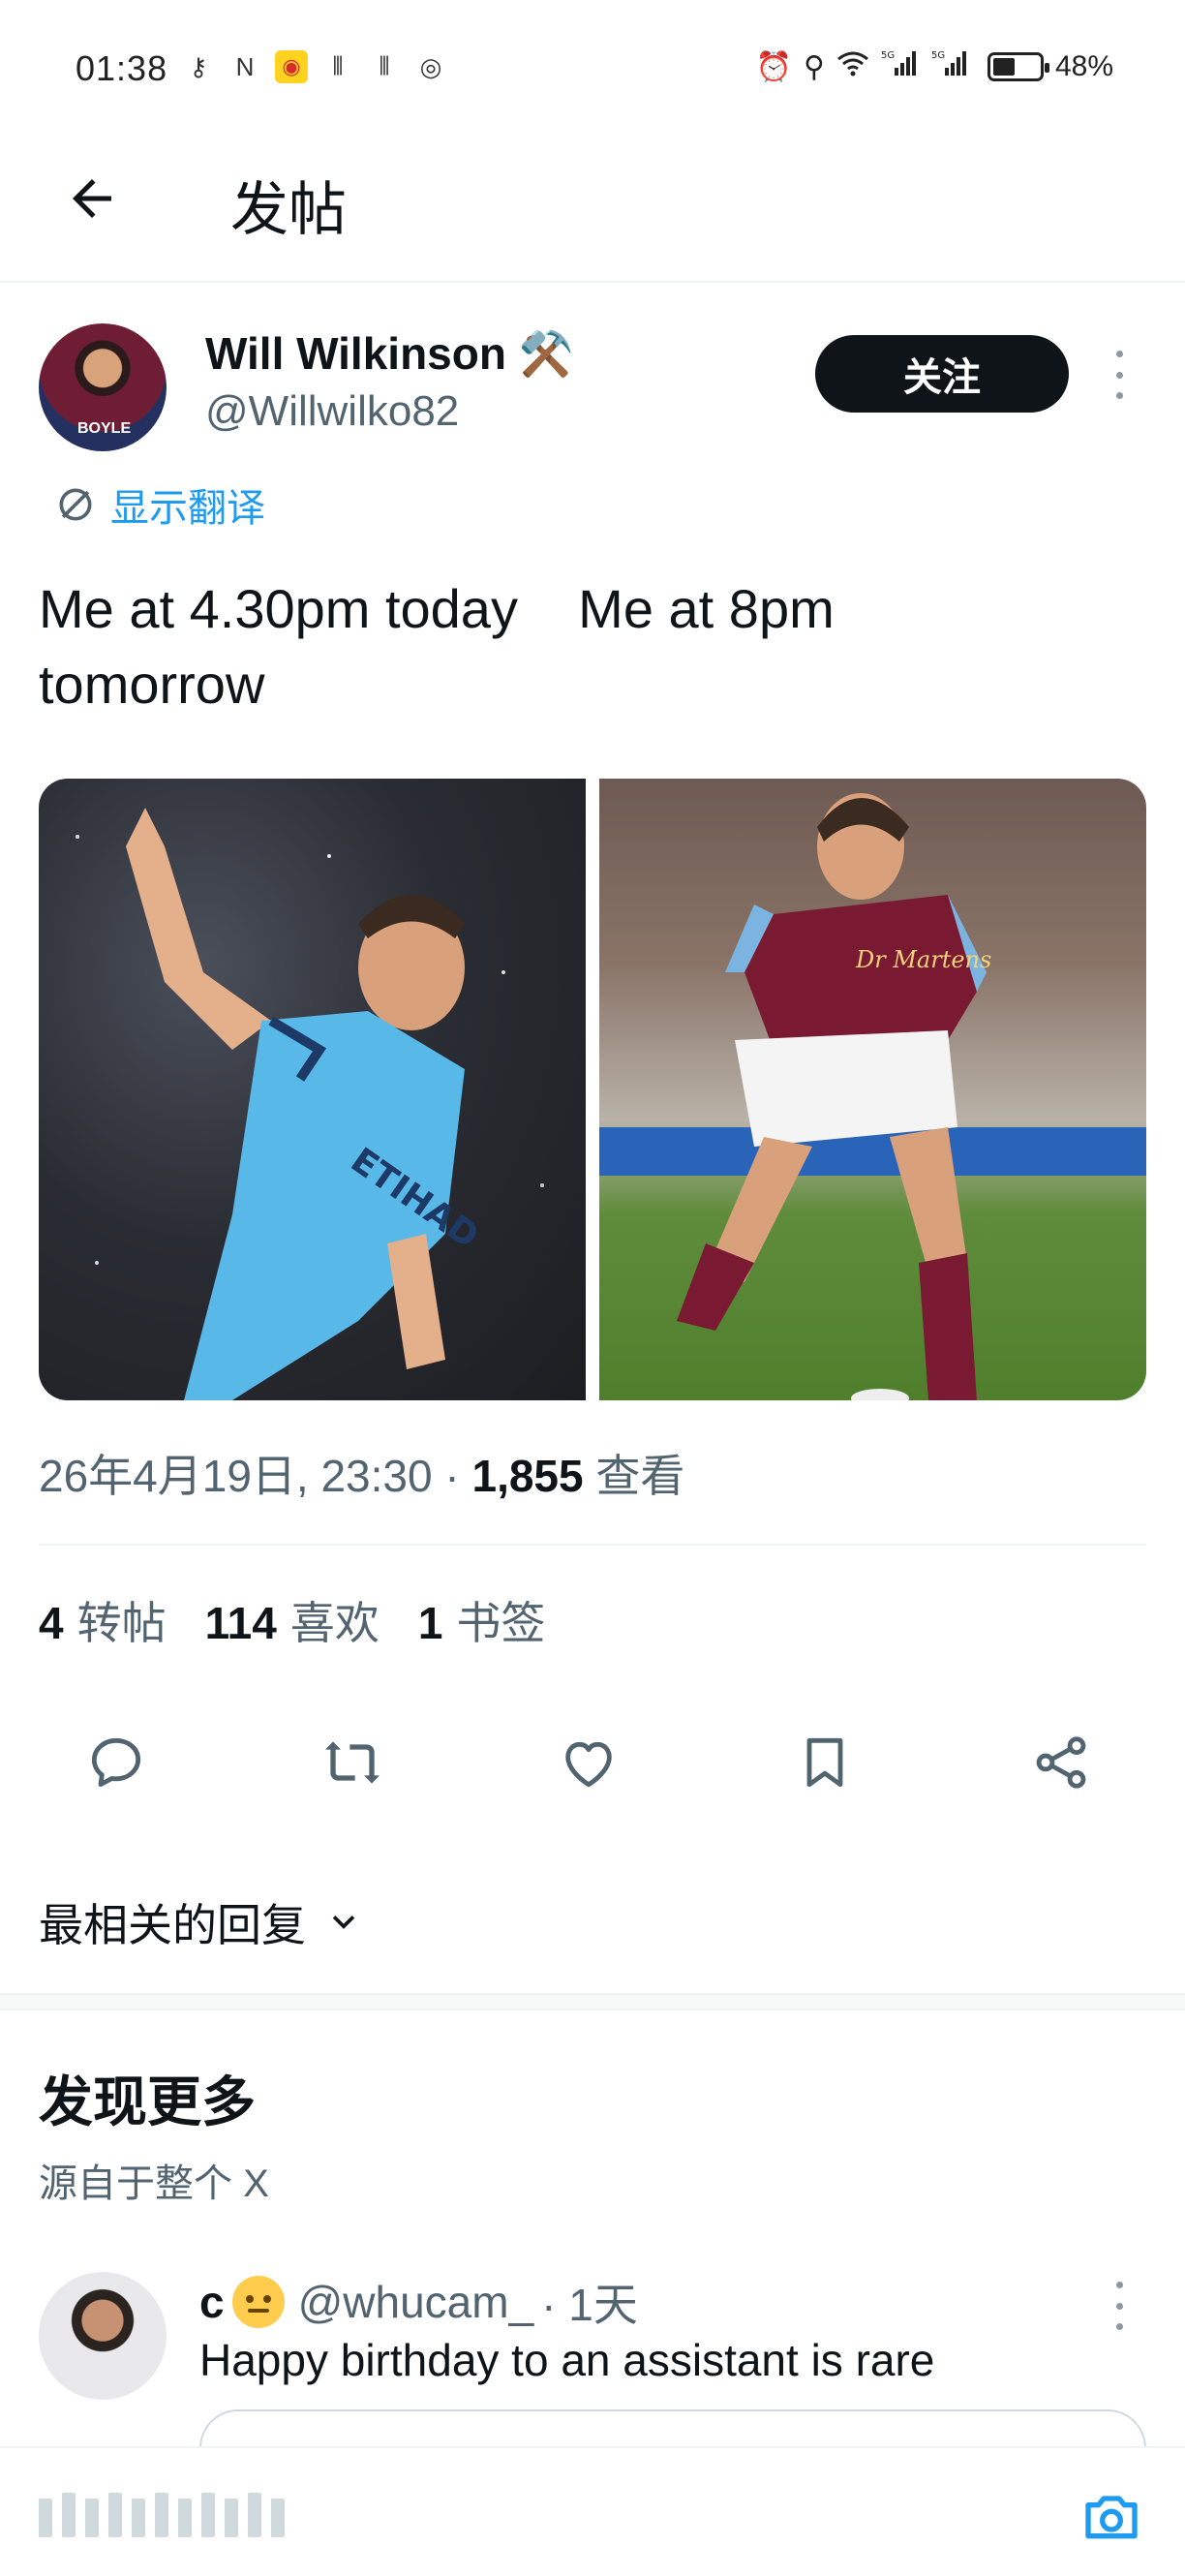 The image size is (1185, 2576). What do you see at coordinates (942, 374) in the screenshot?
I see `follow-button: 关注` at bounding box center [942, 374].